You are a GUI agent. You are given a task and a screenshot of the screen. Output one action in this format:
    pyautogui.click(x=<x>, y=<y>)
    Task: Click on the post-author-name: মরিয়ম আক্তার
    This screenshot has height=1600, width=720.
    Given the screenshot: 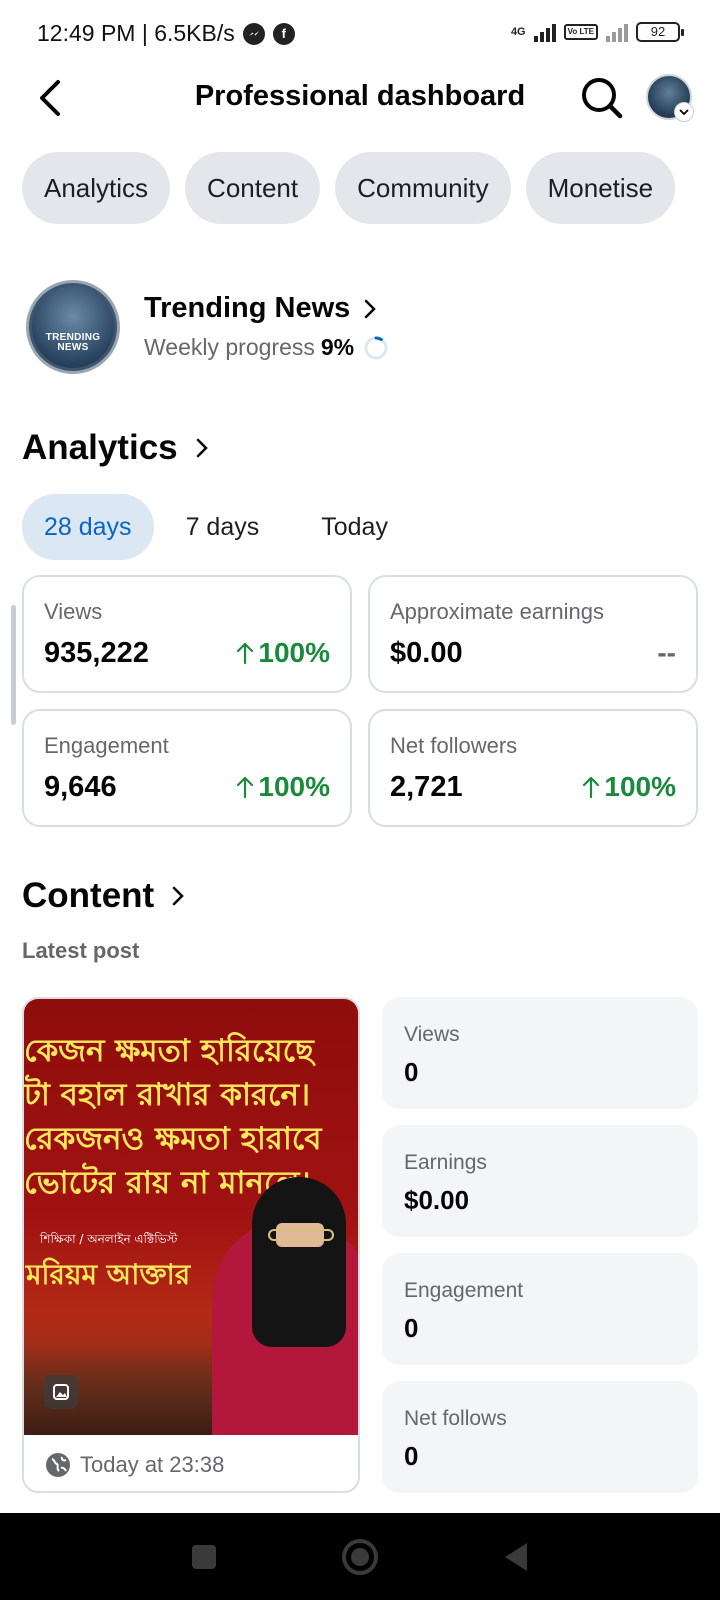 What is the action you would take?
    pyautogui.click(x=108, y=1274)
    